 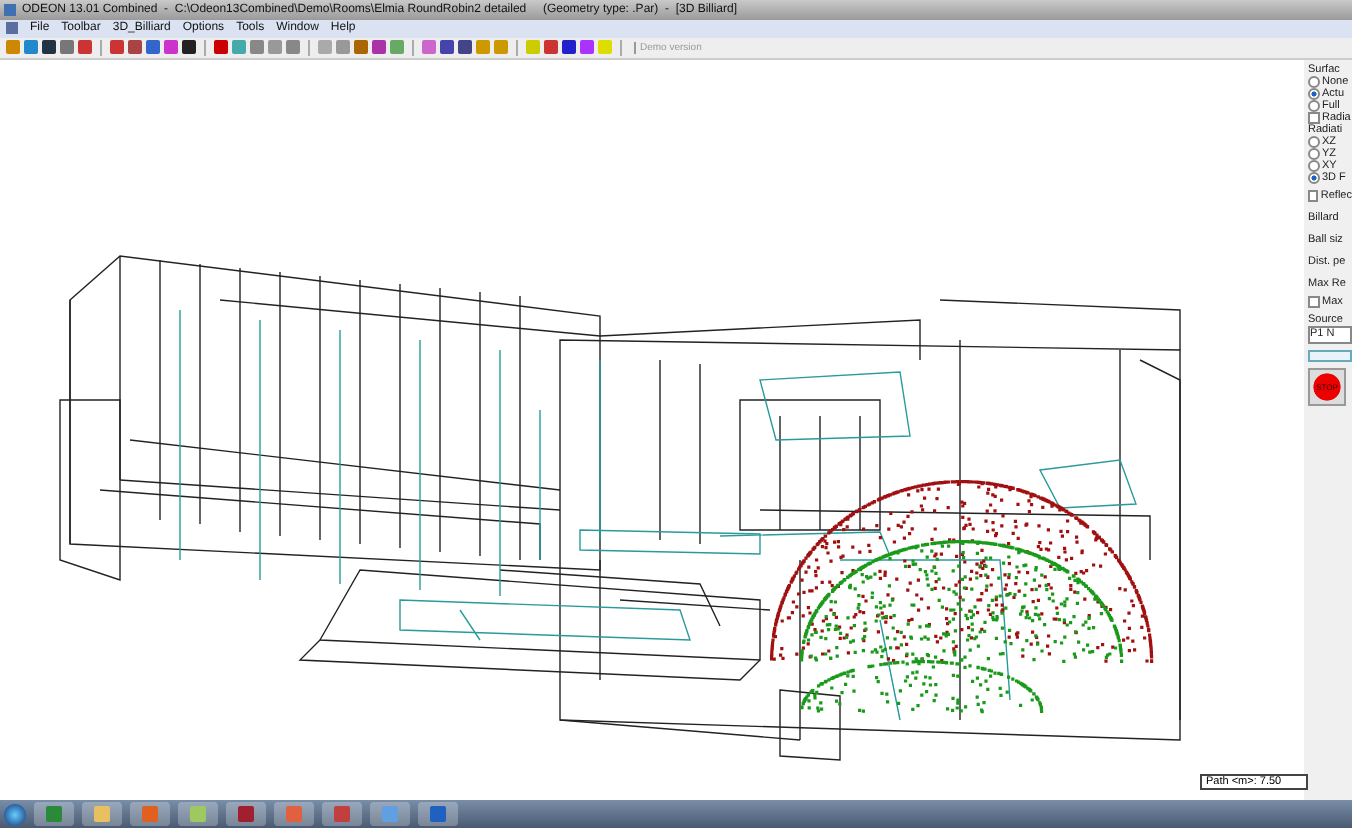 What do you see at coordinates (10, 9) in the screenshot?
I see `app-icon` at bounding box center [10, 9].